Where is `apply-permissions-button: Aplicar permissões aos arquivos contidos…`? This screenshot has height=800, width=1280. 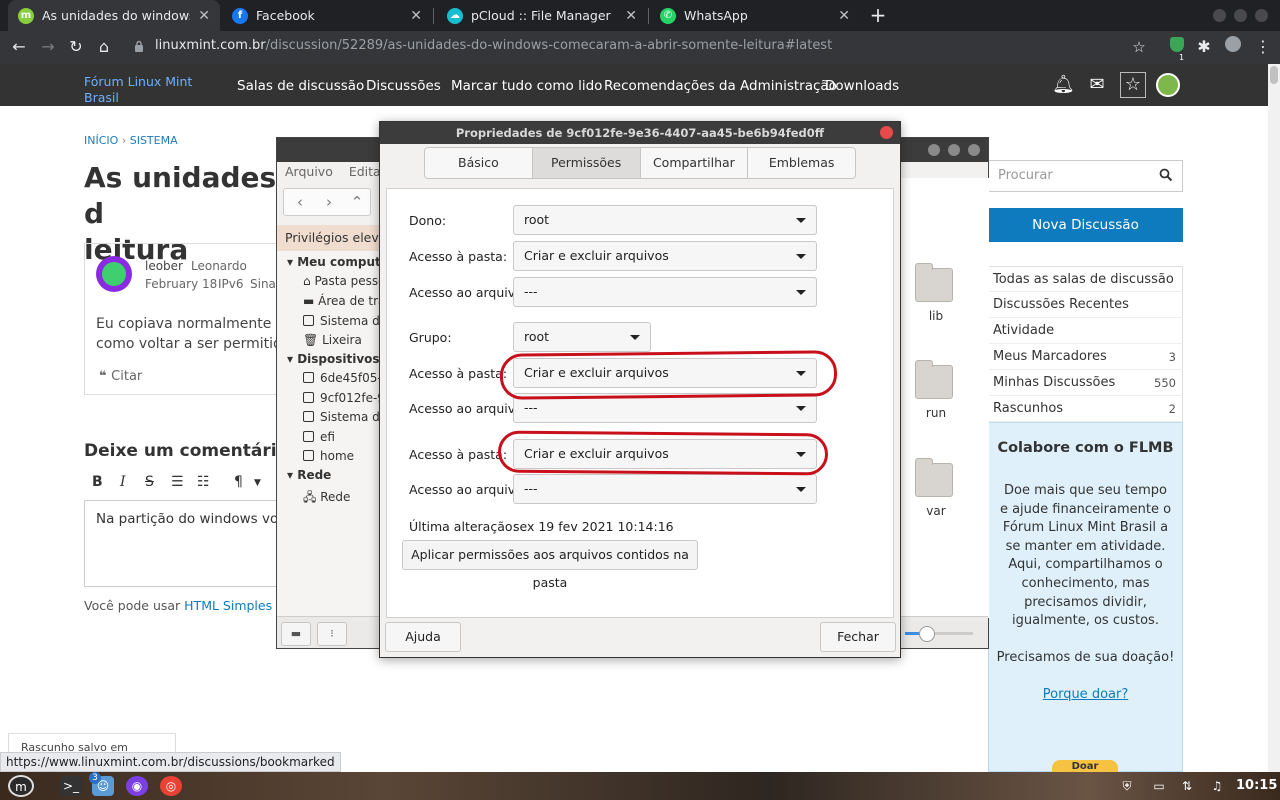
apply-permissions-button: Aplicar permissões aos arquivos contidos… is located at coordinates (550, 565).